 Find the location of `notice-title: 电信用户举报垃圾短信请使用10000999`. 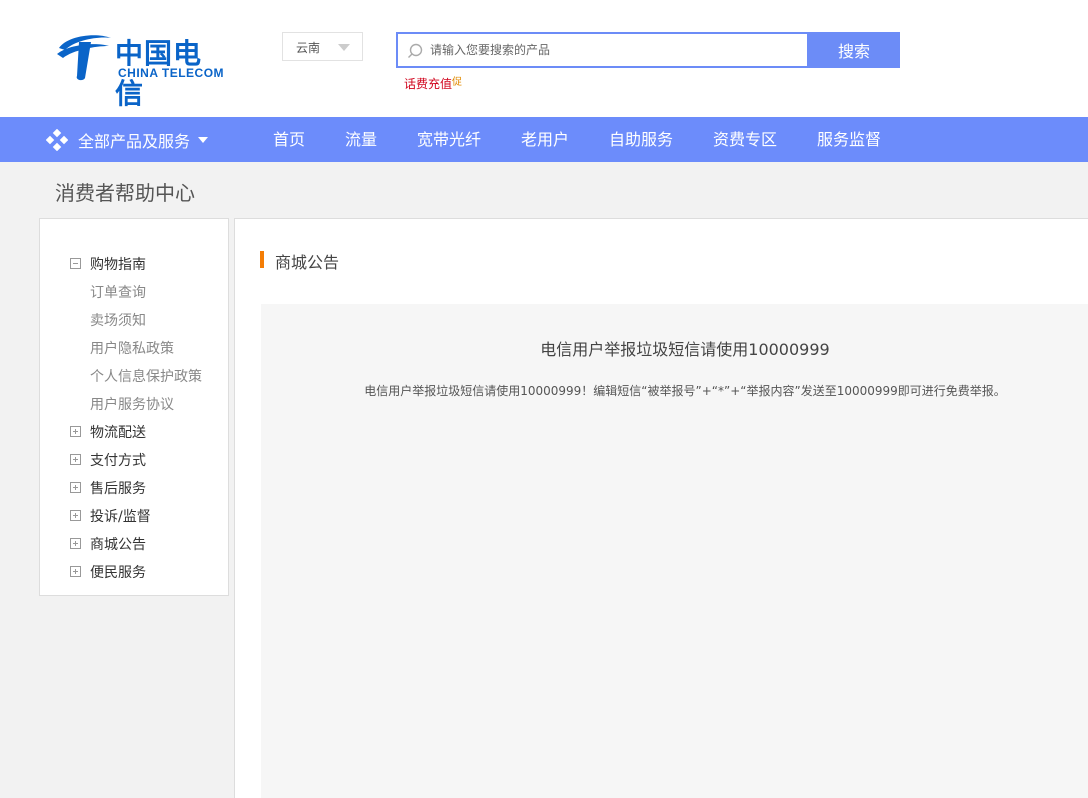

notice-title: 电信用户举报垃圾短信请使用10000999 is located at coordinates (685, 349).